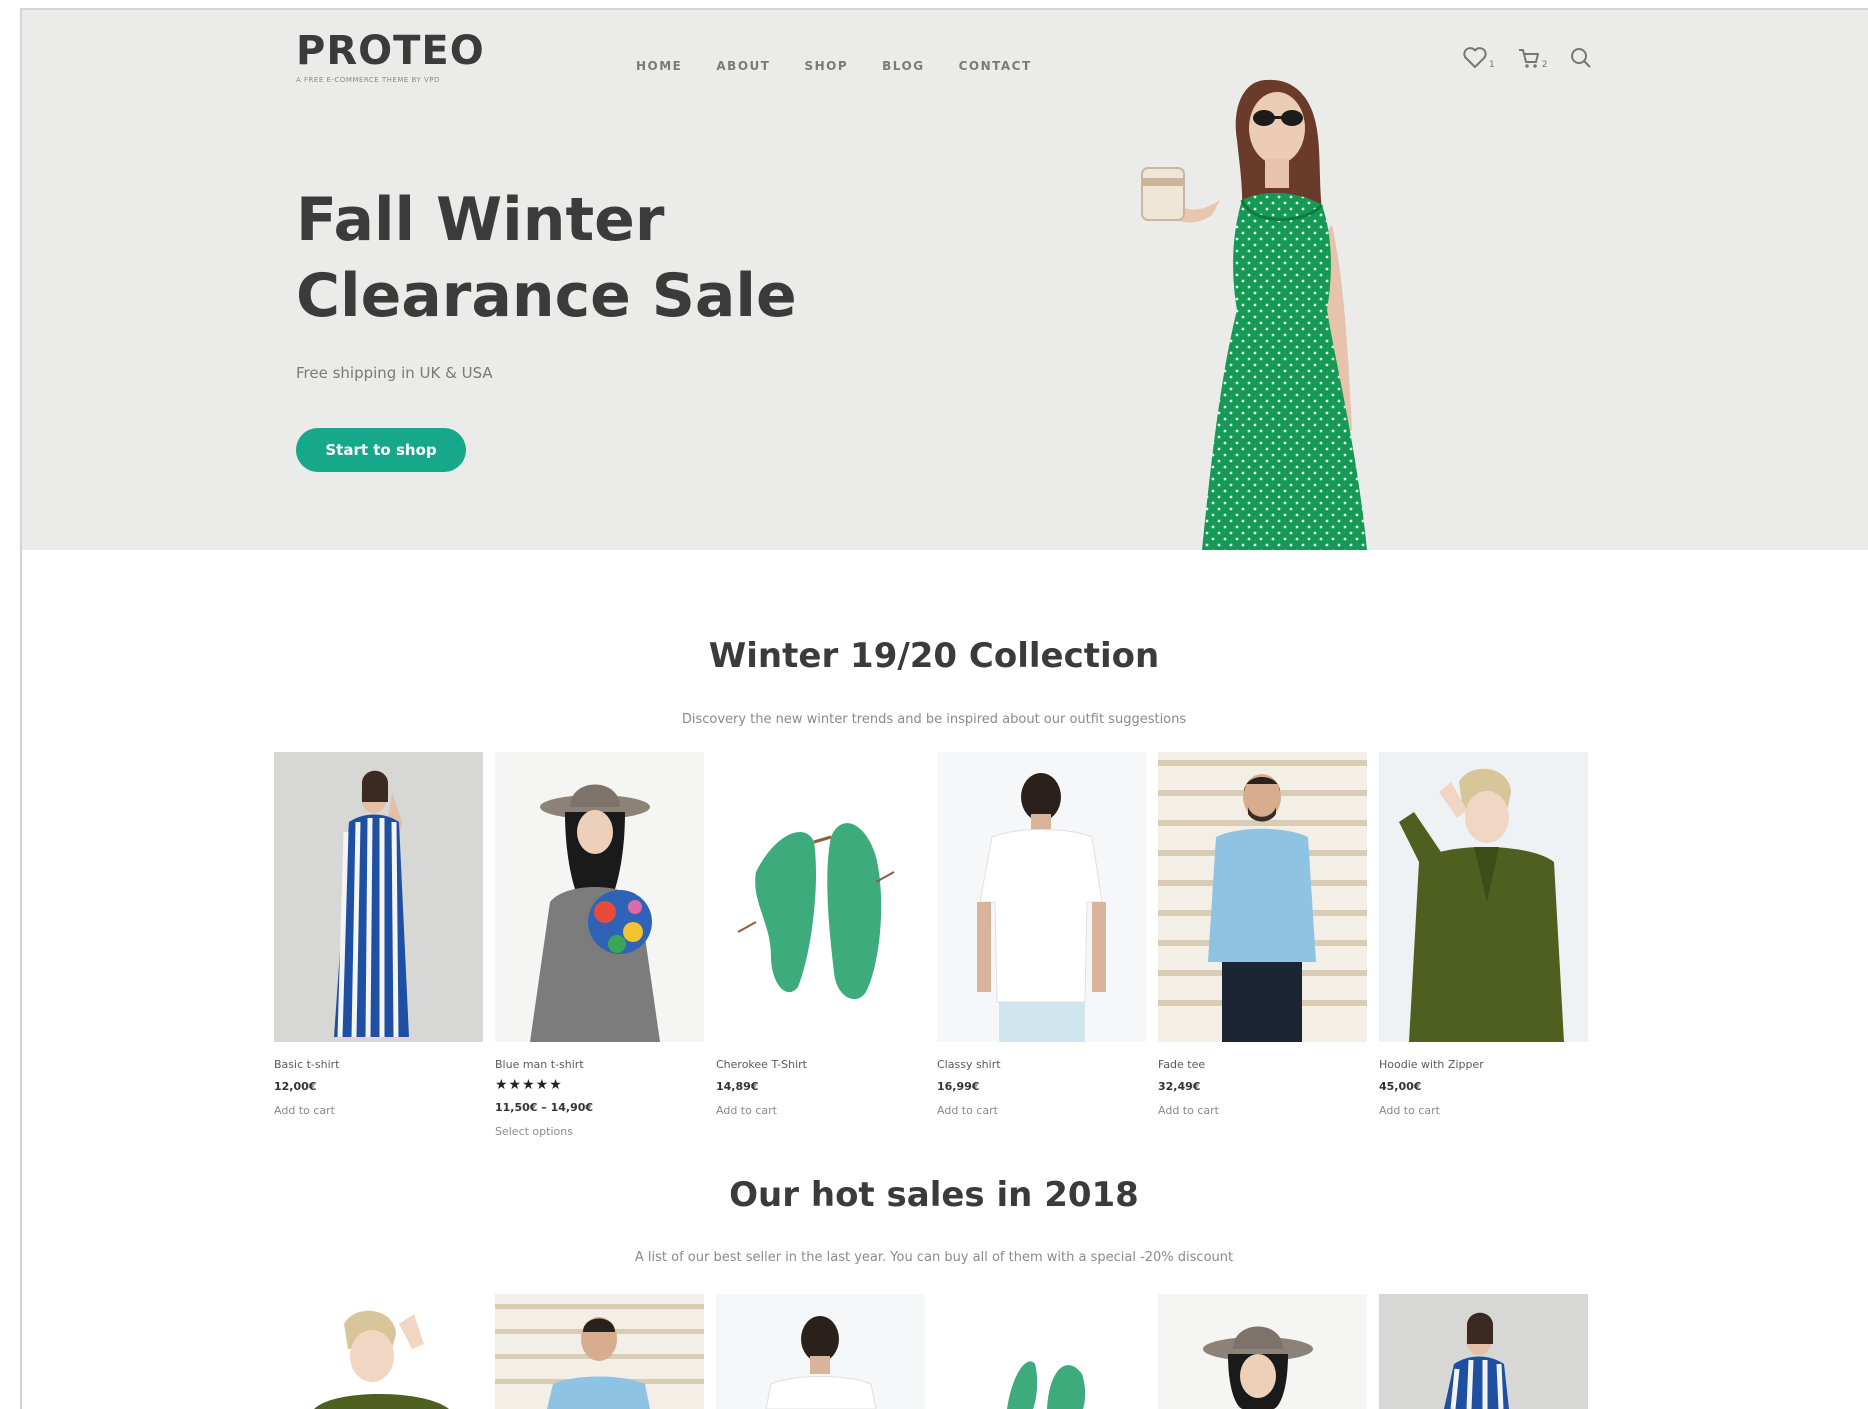 This screenshot has height=1409, width=1868. What do you see at coordinates (1483, 1065) in the screenshot?
I see `product-name: Hoodie with Zipper` at bounding box center [1483, 1065].